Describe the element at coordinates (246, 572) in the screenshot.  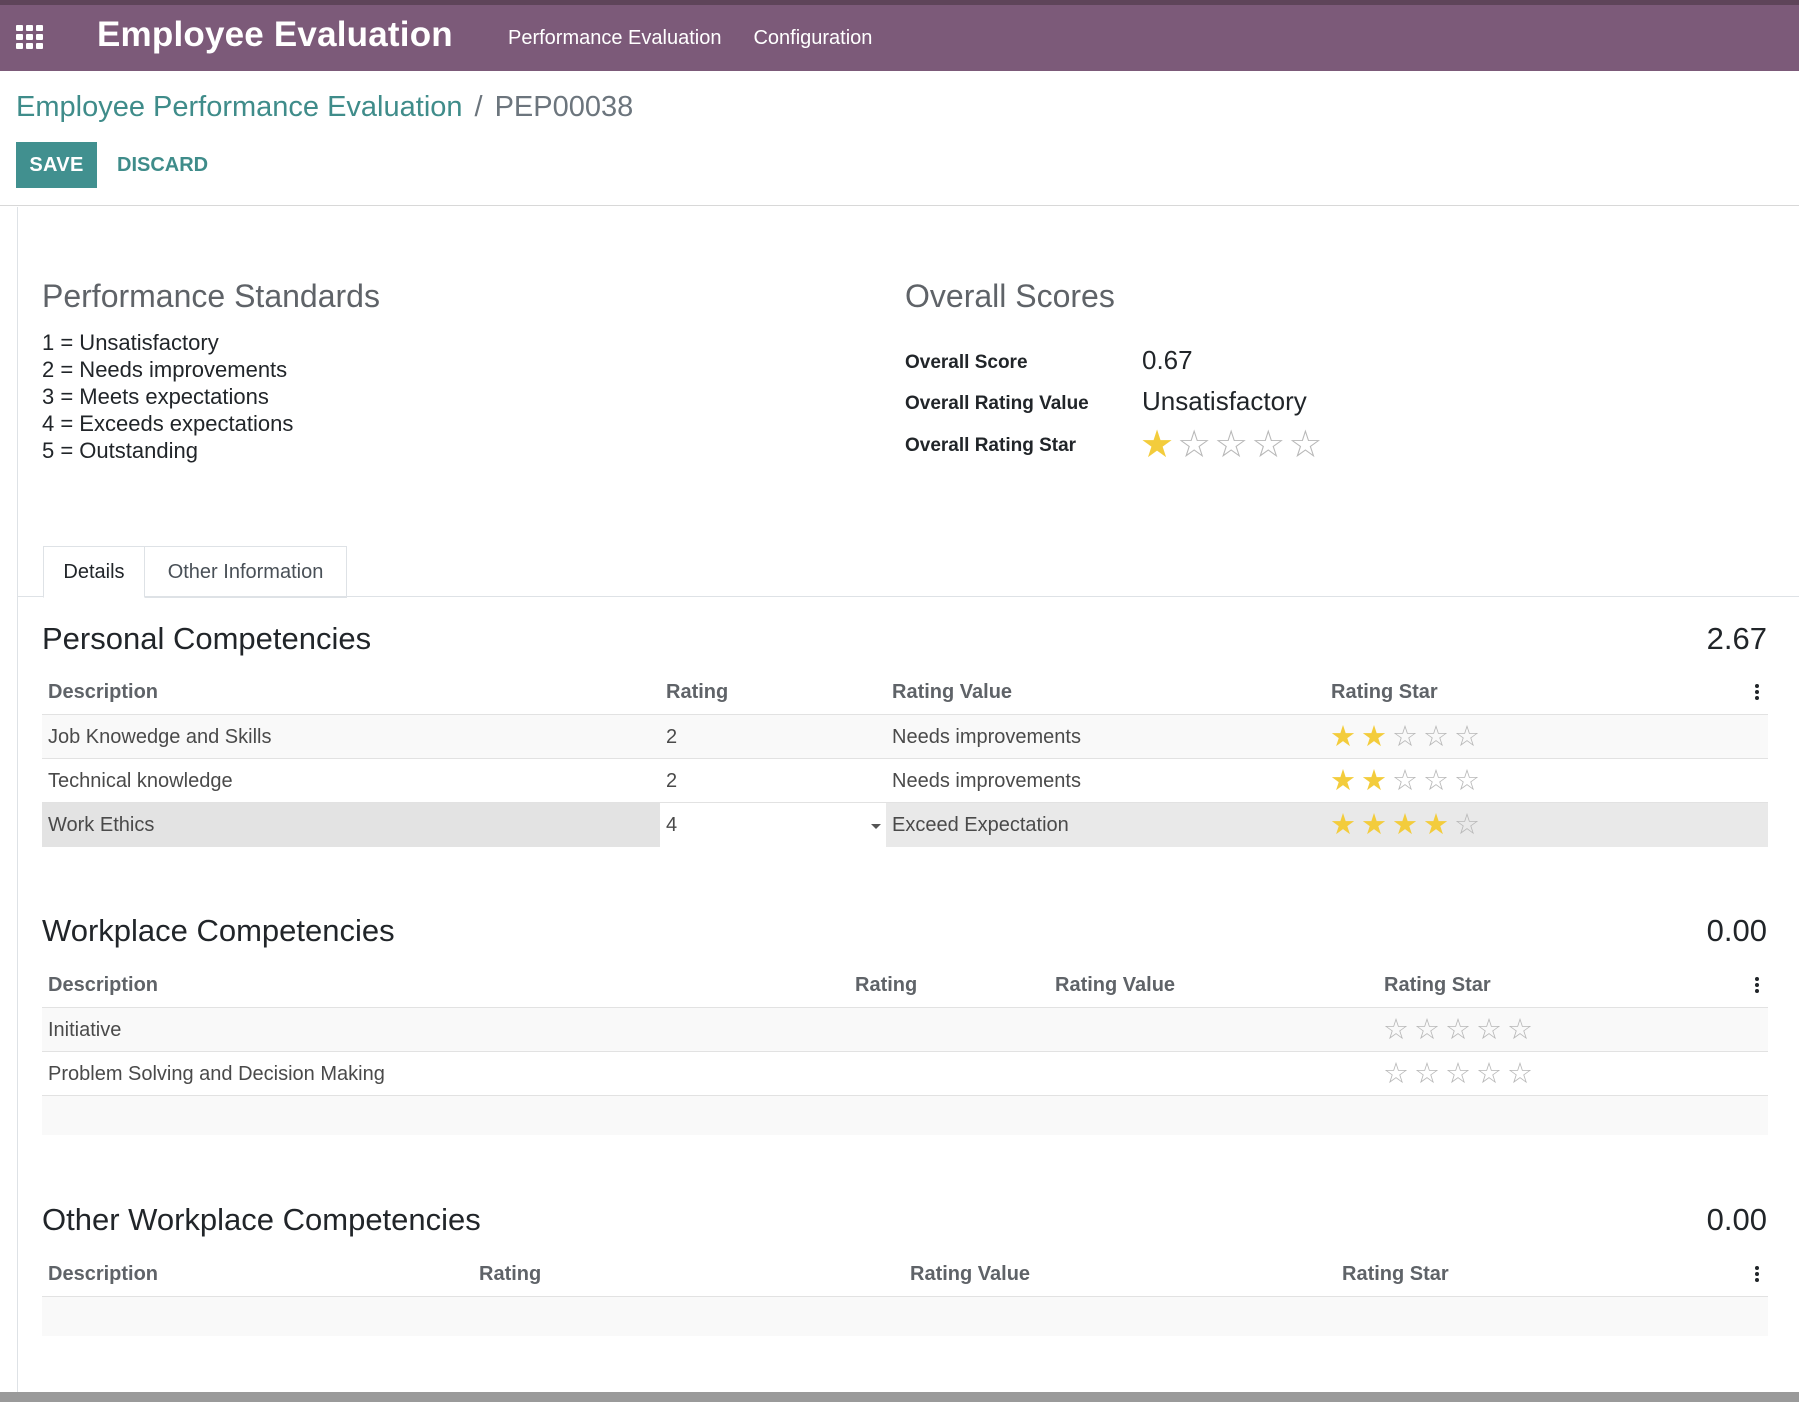
I see `tab-other-information: Other Information` at that location.